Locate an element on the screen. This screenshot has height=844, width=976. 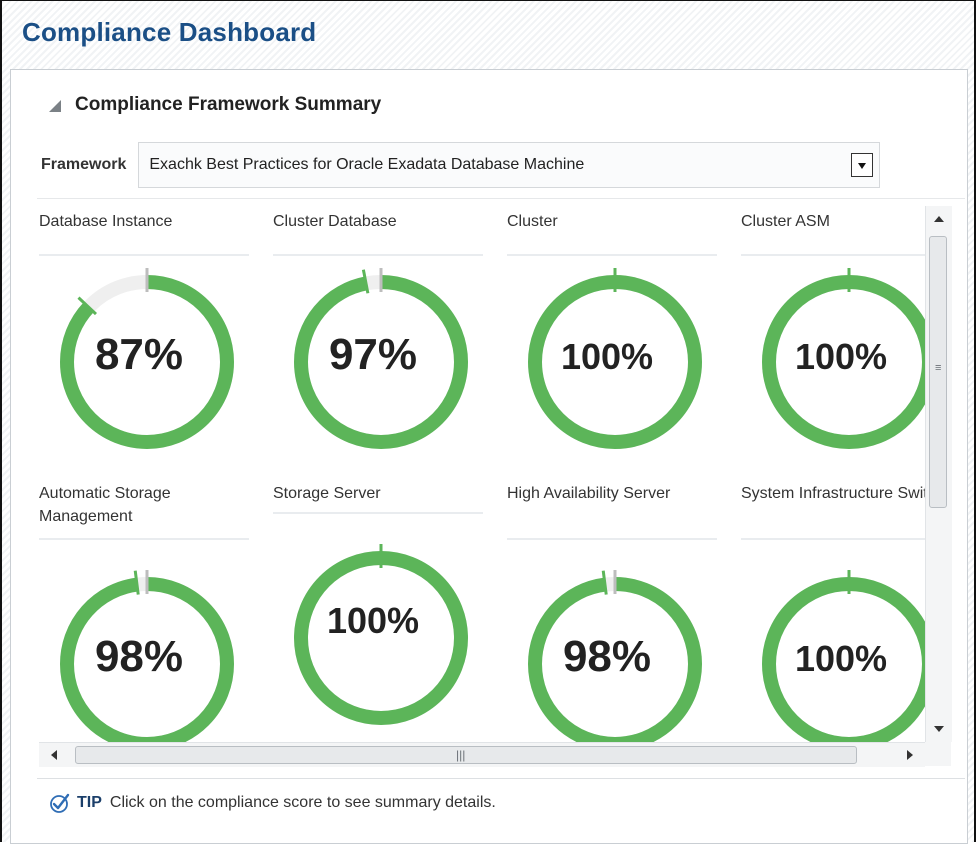
gauge-tile: Database Instance 87% is located at coordinates (147, 356).